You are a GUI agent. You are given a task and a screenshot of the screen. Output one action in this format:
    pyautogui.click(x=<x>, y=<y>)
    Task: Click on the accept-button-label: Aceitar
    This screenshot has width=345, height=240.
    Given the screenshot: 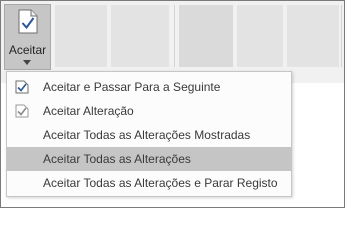 What is the action you would take?
    pyautogui.click(x=27, y=50)
    